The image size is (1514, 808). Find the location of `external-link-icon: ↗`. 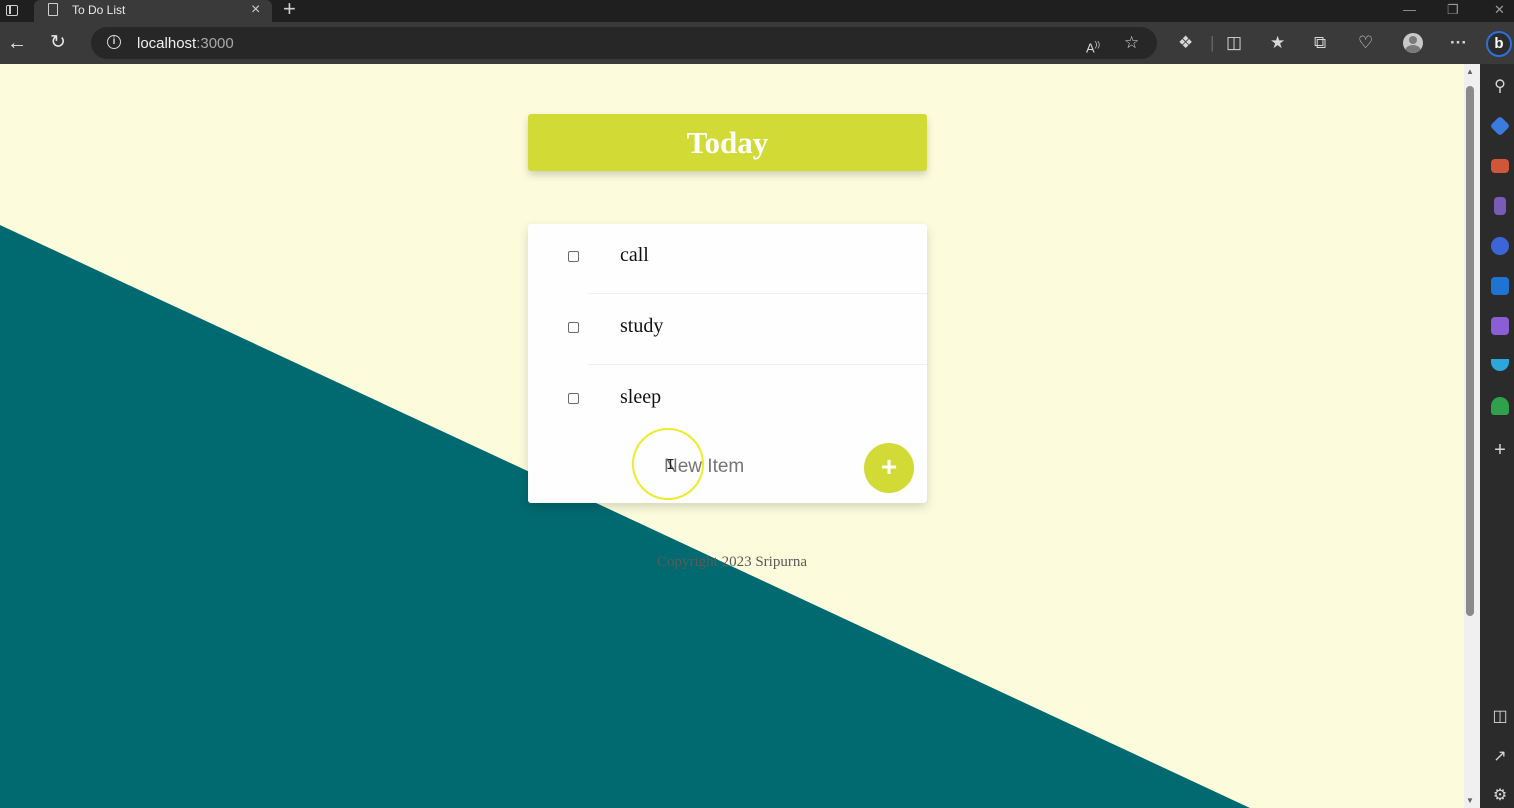

external-link-icon: ↗ is located at coordinates (1500, 756).